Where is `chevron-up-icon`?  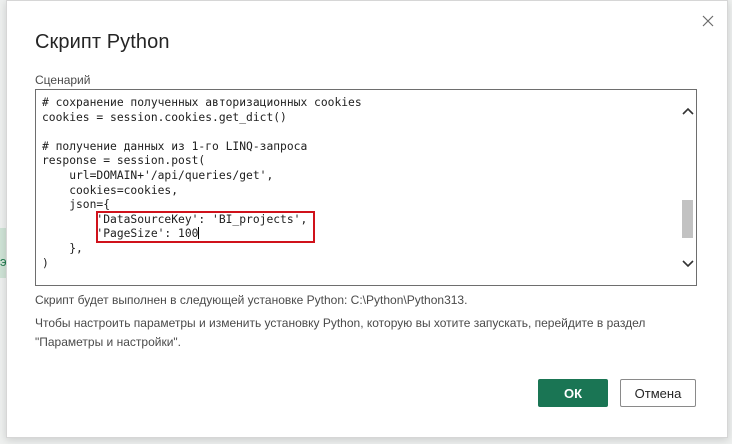
chevron-up-icon is located at coordinates (687, 111).